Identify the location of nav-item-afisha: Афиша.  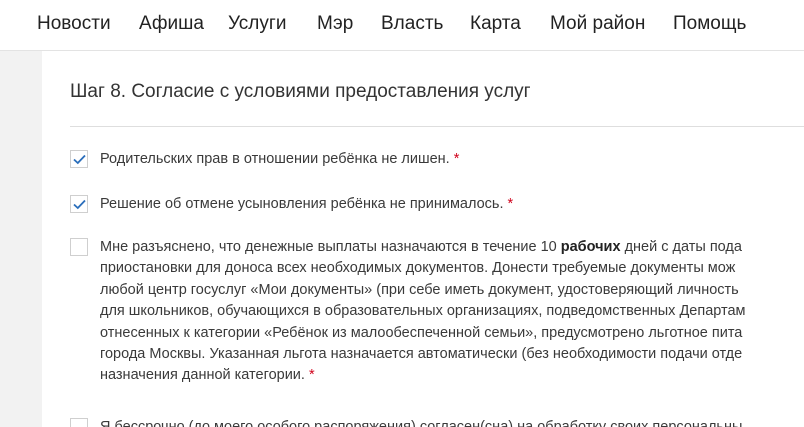
(171, 24).